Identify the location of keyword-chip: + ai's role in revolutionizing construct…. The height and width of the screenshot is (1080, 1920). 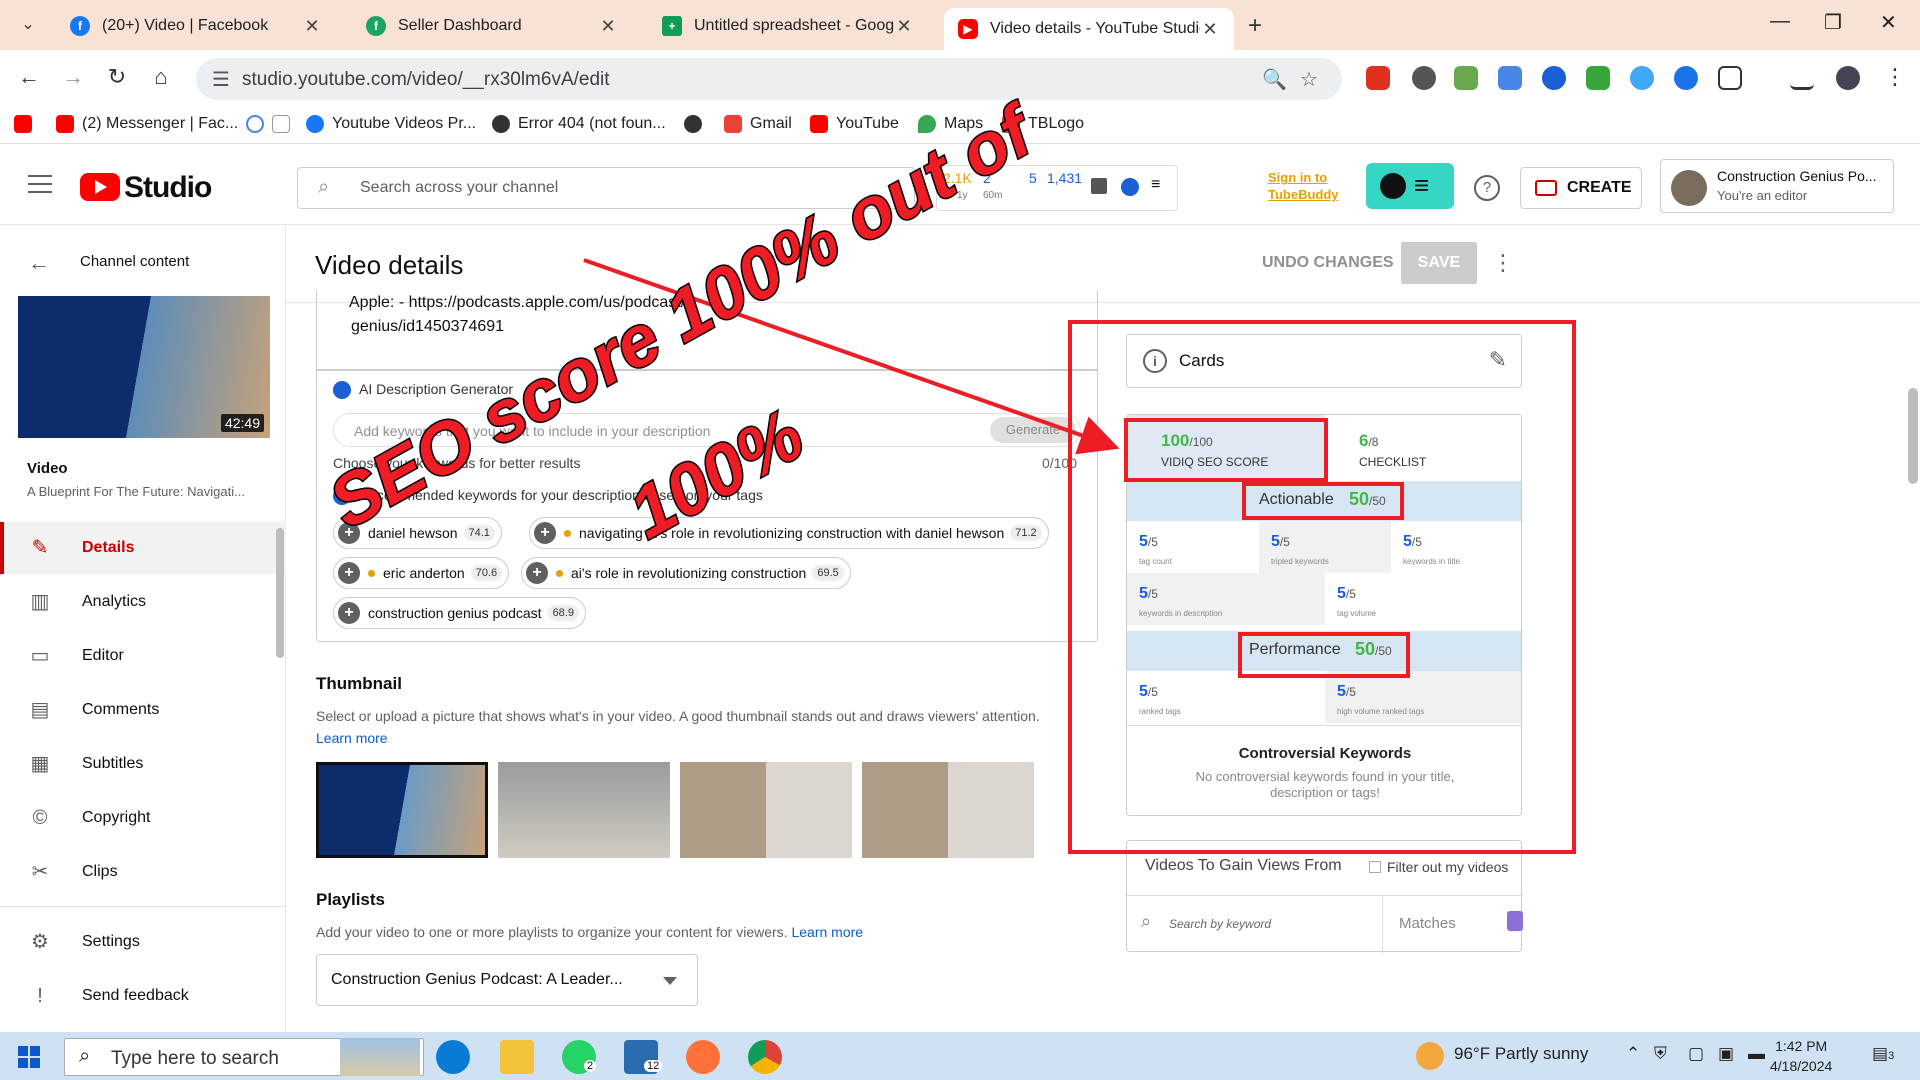
(686, 573).